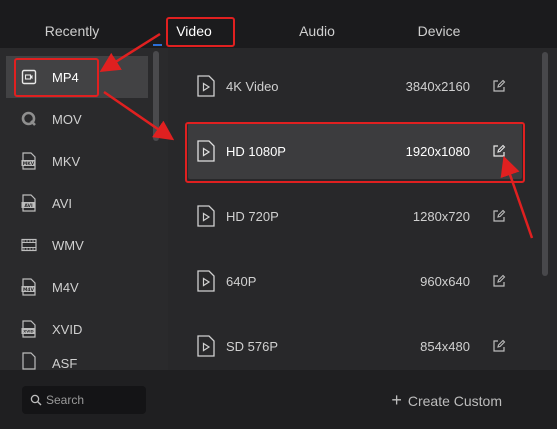 The width and height of the screenshot is (557, 429). I want to click on search-area: Search, so click(84, 399).